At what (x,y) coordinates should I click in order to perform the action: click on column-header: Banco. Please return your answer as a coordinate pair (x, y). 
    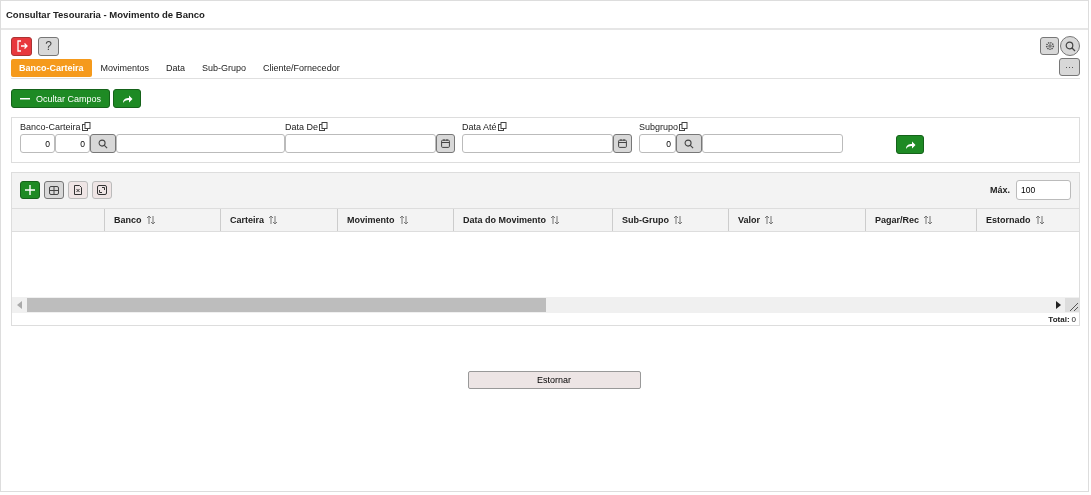
    Looking at the image, I should click on (163, 220).